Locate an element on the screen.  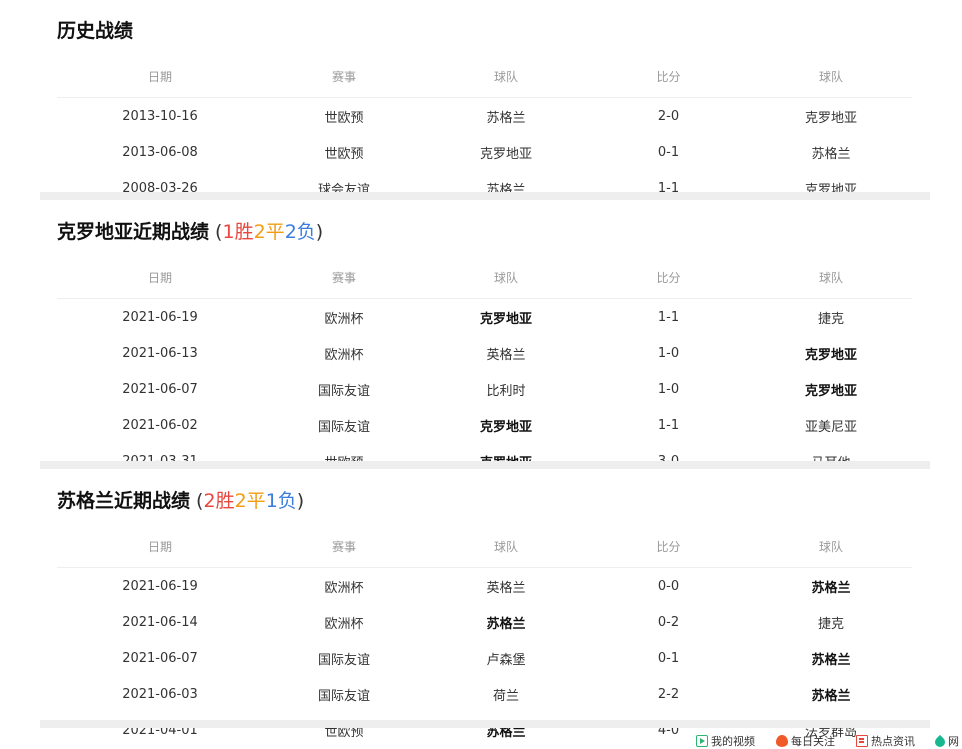
table-row: 2021-06-19 欧洲杯 英格兰 0-0 苏格兰 is located at coordinates (484, 586).